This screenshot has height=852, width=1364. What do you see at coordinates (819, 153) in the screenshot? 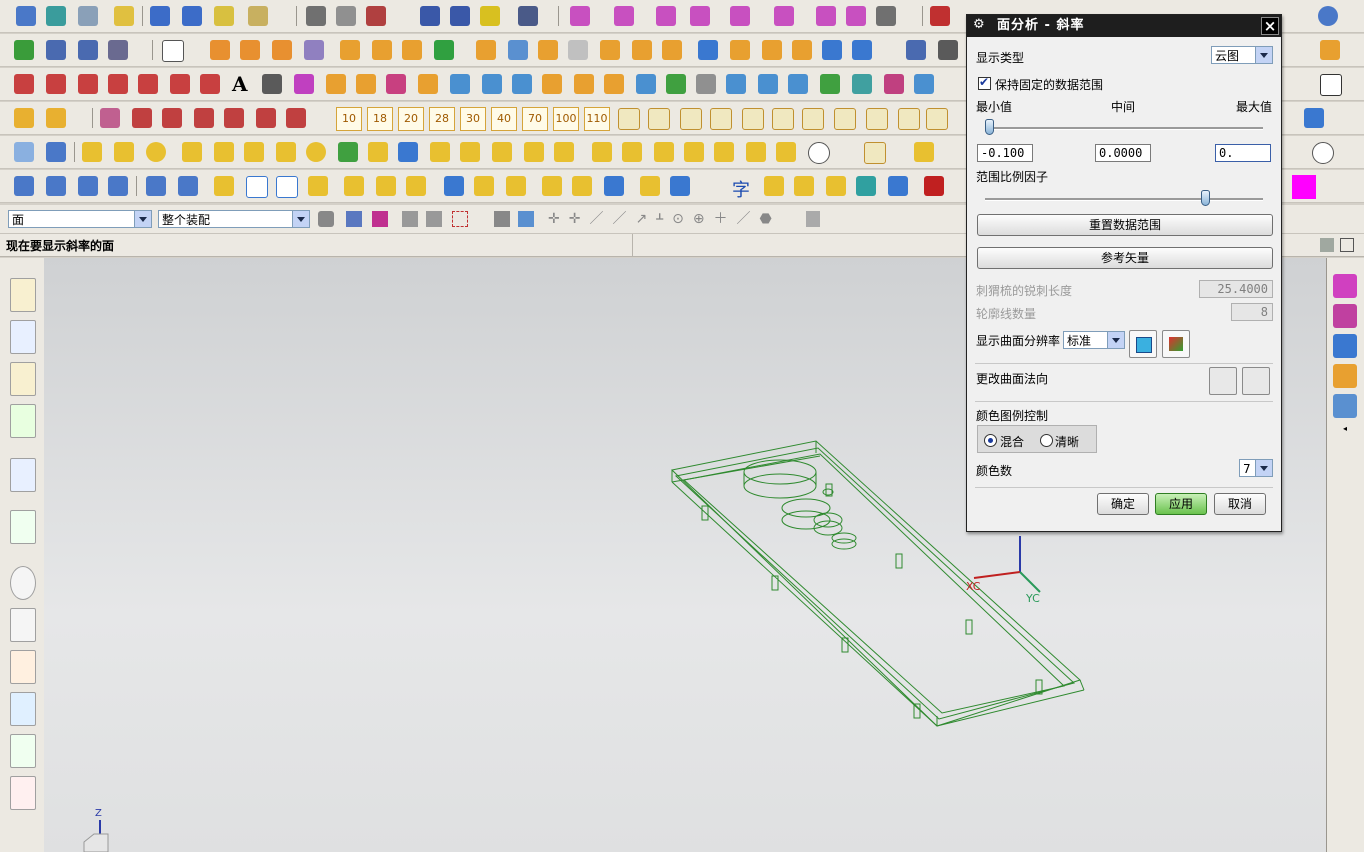
I see `clock-icon` at bounding box center [819, 153].